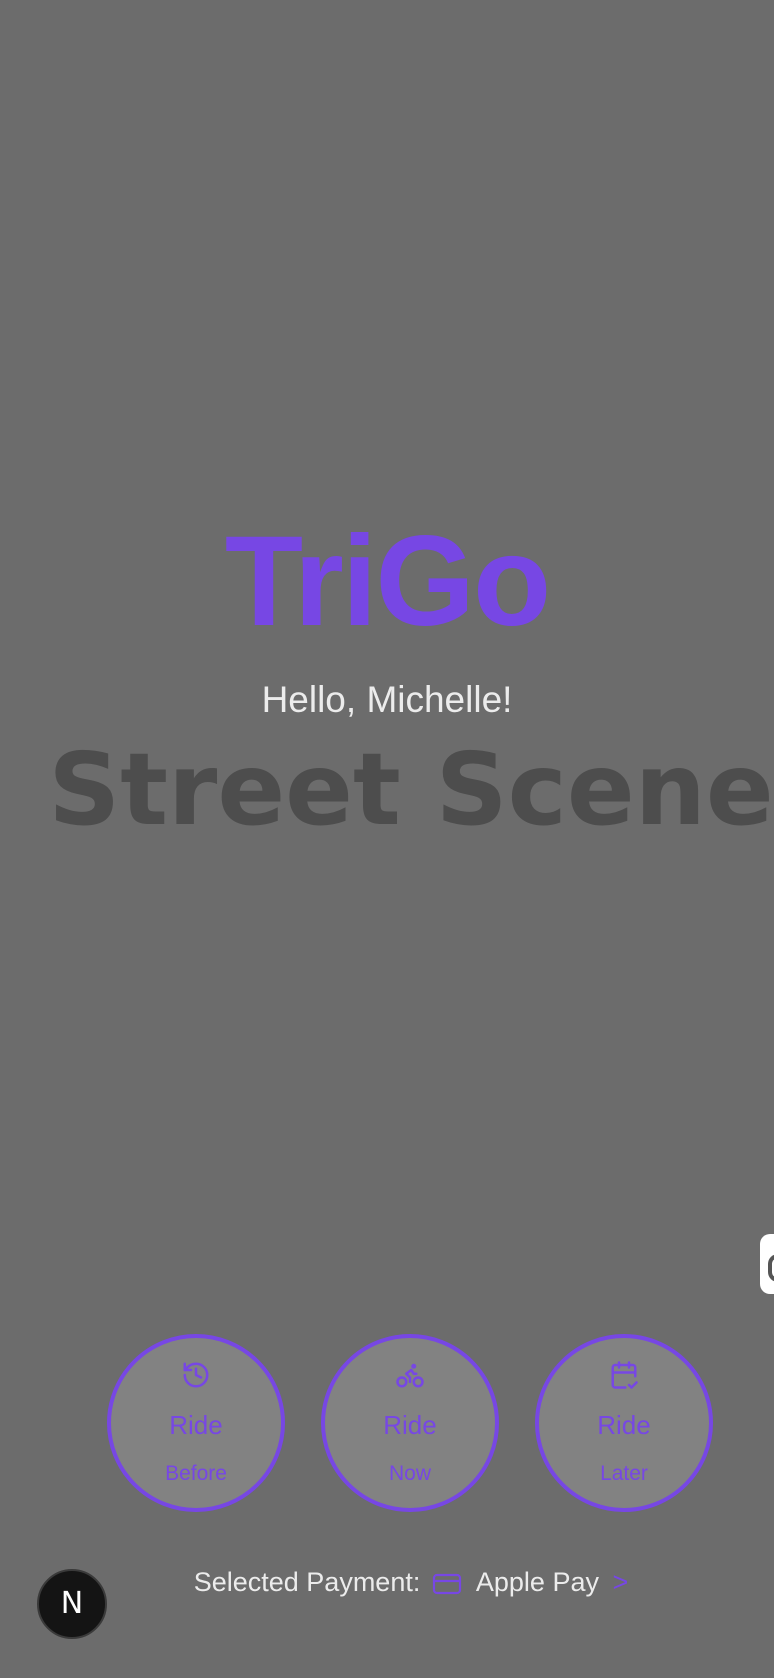 This screenshot has height=1678, width=774. I want to click on payment-chevron-link: >, so click(621, 1582).